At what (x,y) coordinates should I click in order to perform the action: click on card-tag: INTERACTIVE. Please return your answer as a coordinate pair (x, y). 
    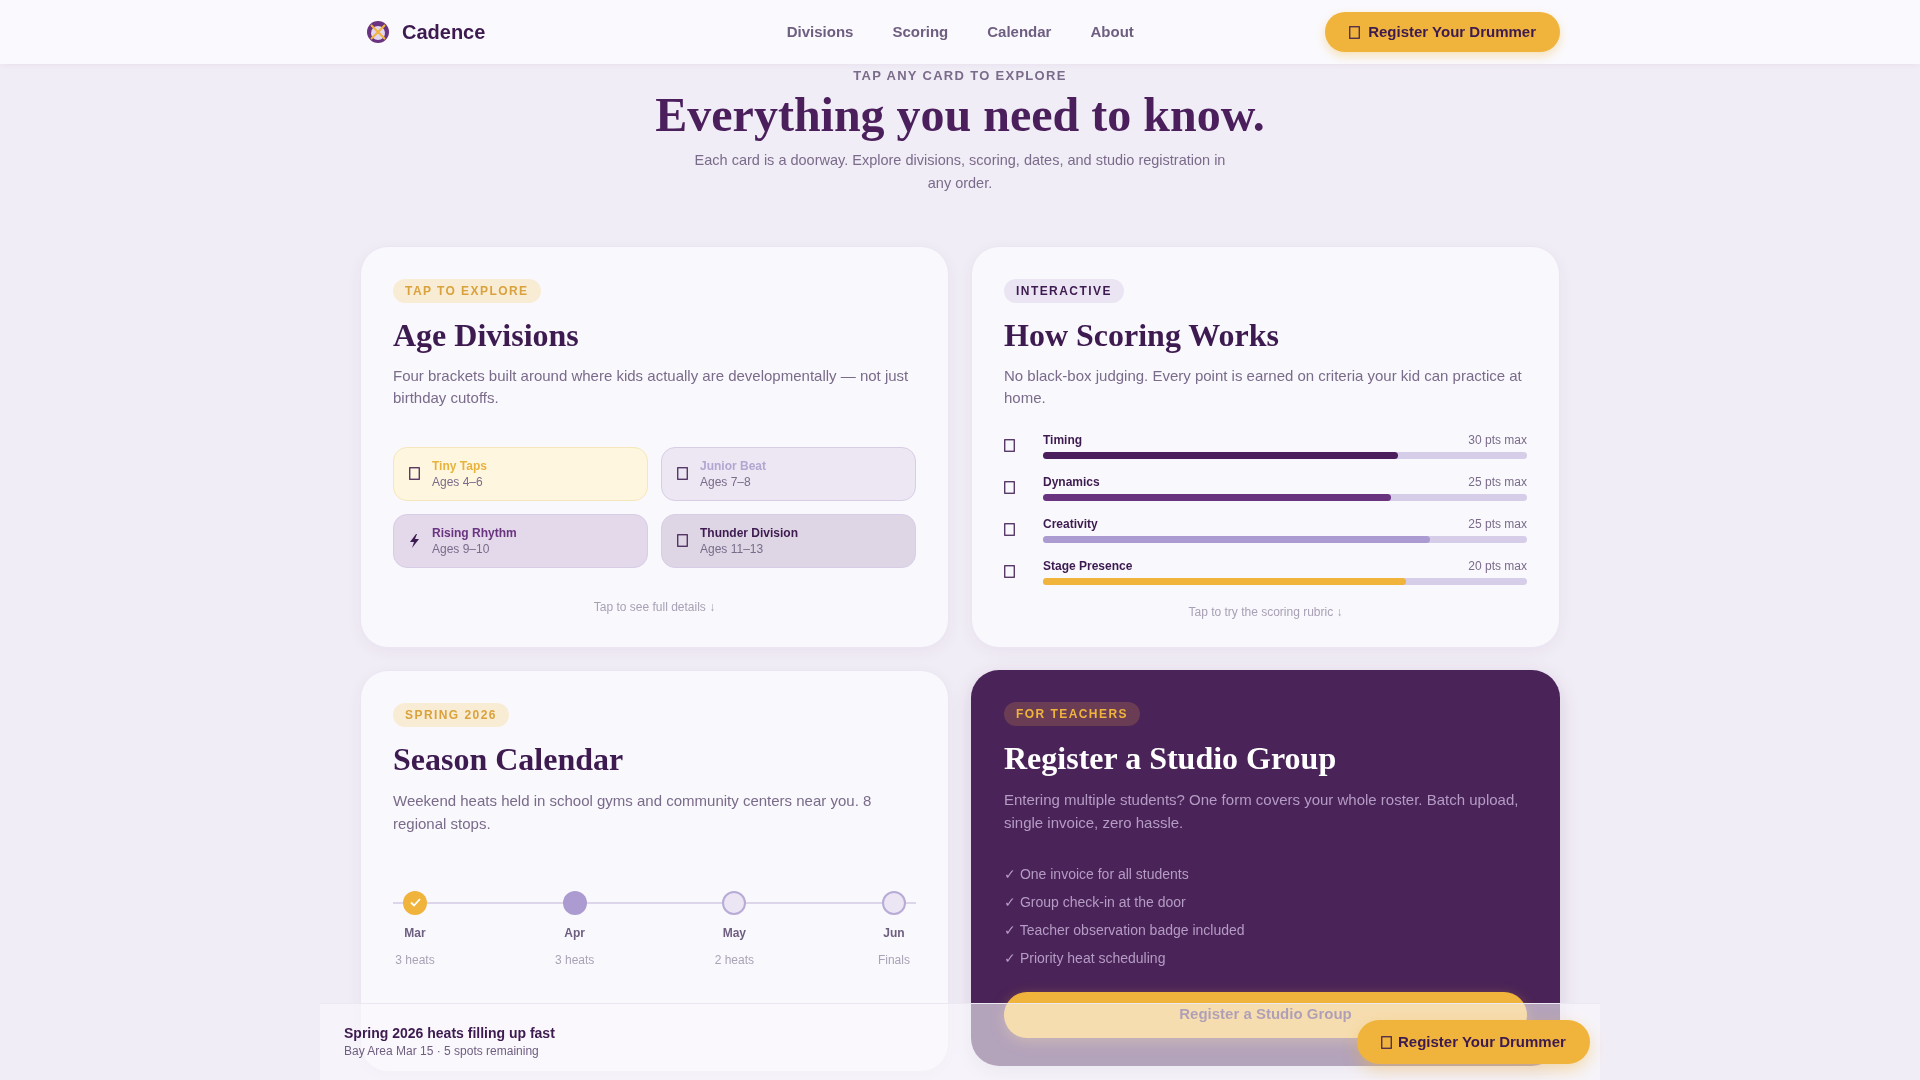
    Looking at the image, I should click on (1064, 291).